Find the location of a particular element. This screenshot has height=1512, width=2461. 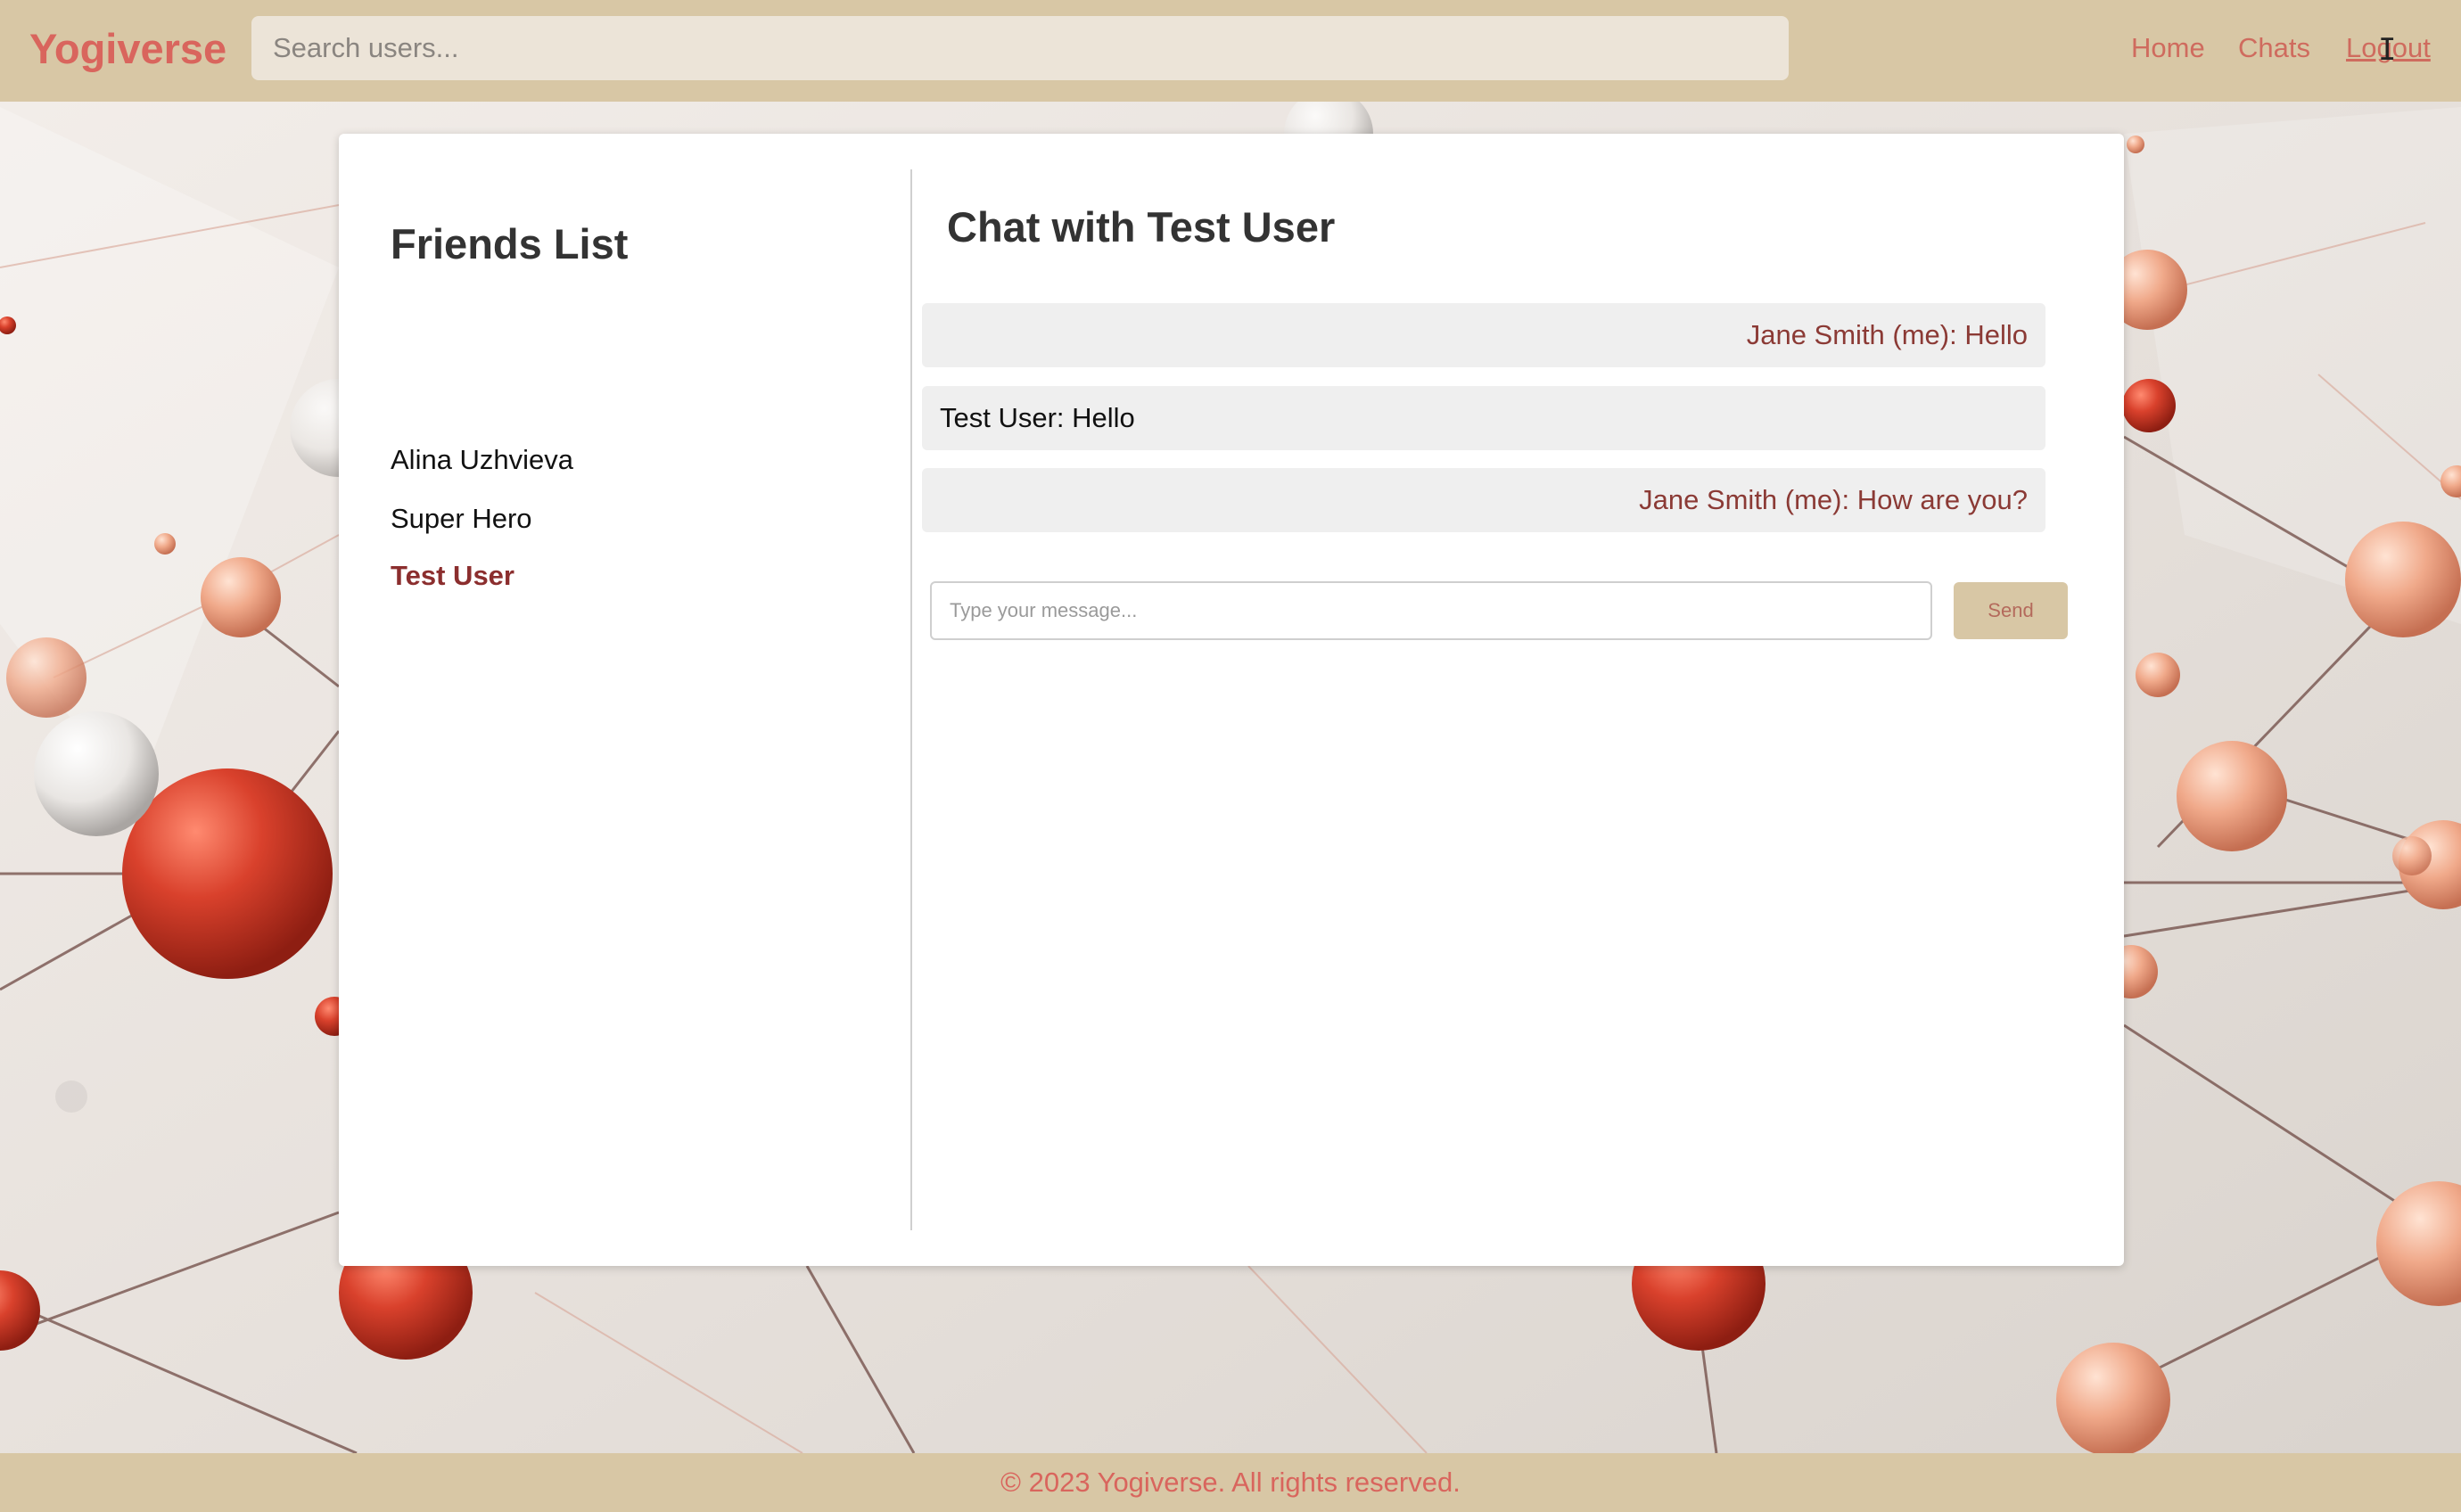

friend-item-test-user-active: Test User is located at coordinates (452, 576).